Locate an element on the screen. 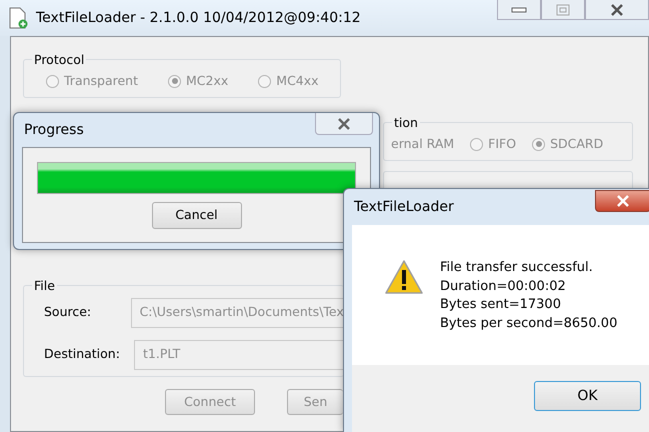  radio-label: ernal RAM is located at coordinates (422, 143).